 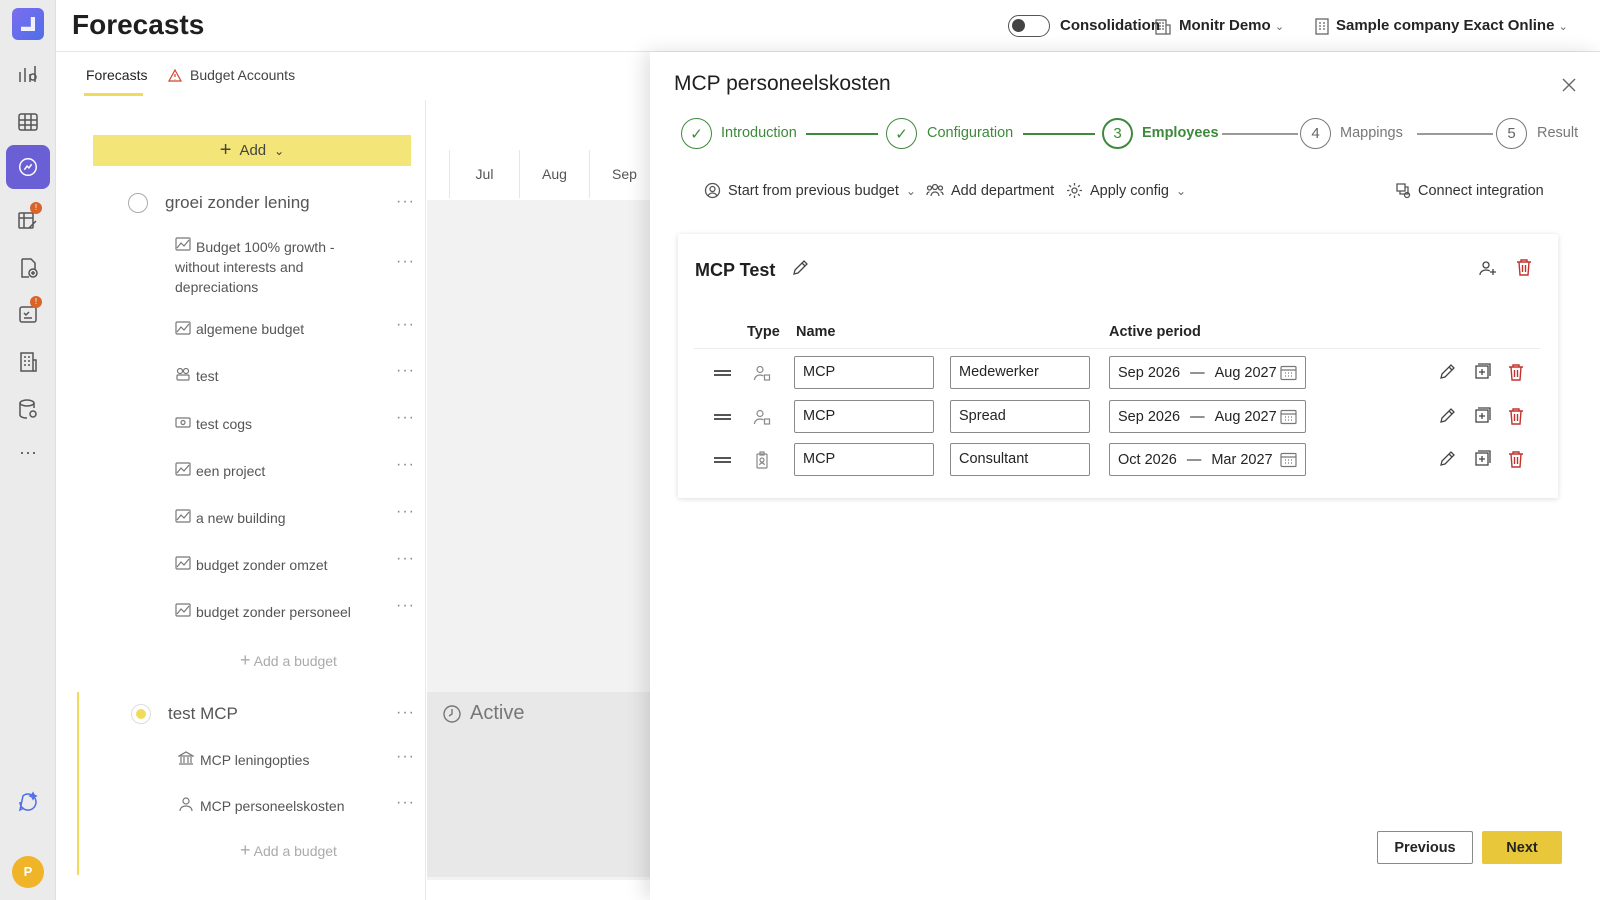 I want to click on table-icon, so click(x=28, y=122).